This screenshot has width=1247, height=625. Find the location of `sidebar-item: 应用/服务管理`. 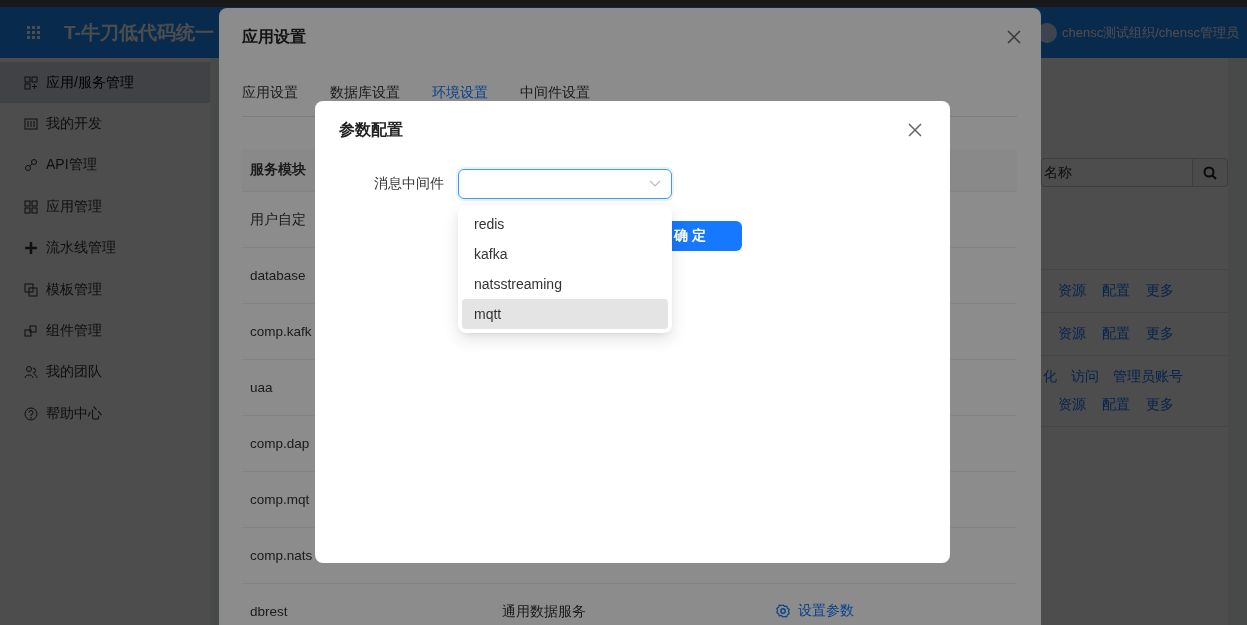

sidebar-item: 应用/服务管理 is located at coordinates (105, 83).